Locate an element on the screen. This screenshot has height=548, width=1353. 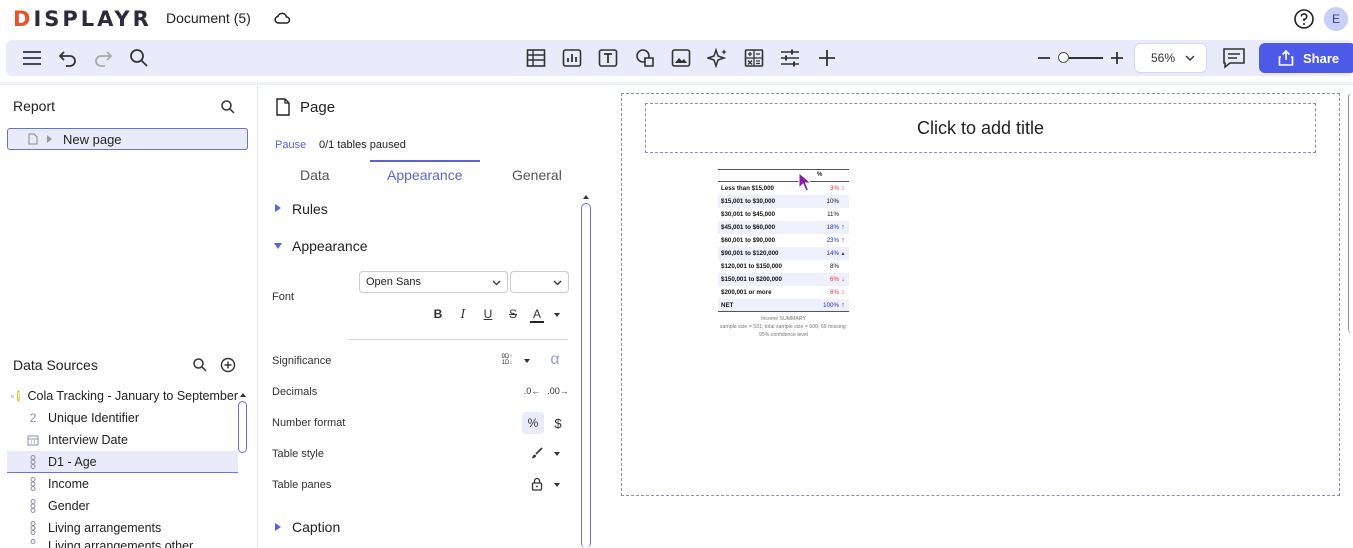
tab-general: General is located at coordinates (537, 175).